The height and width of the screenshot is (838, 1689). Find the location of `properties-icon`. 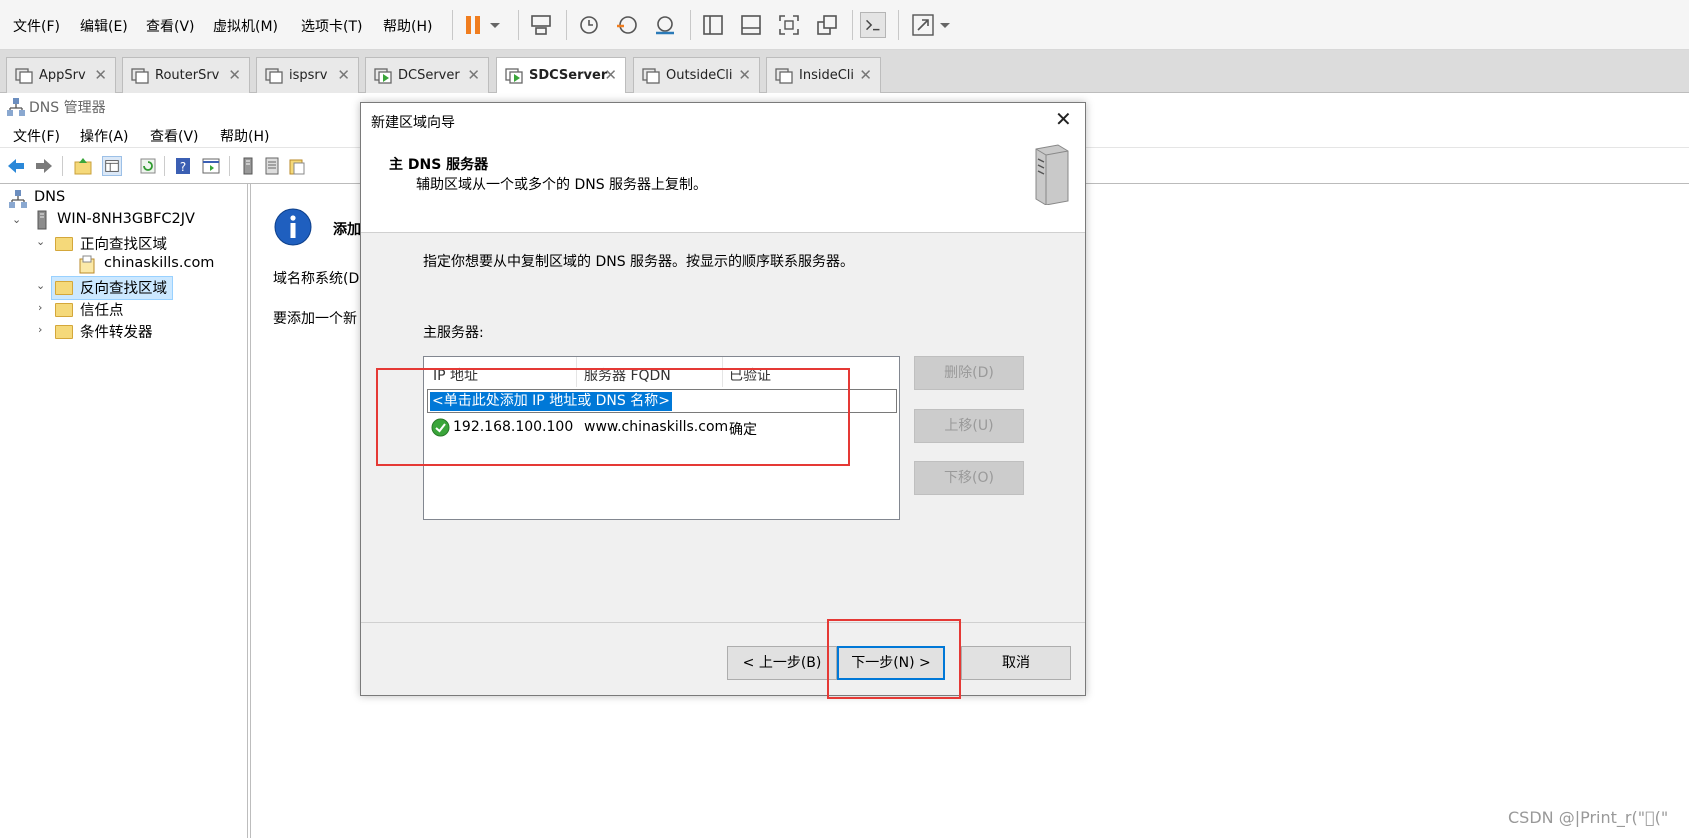

properties-icon is located at coordinates (211, 166).